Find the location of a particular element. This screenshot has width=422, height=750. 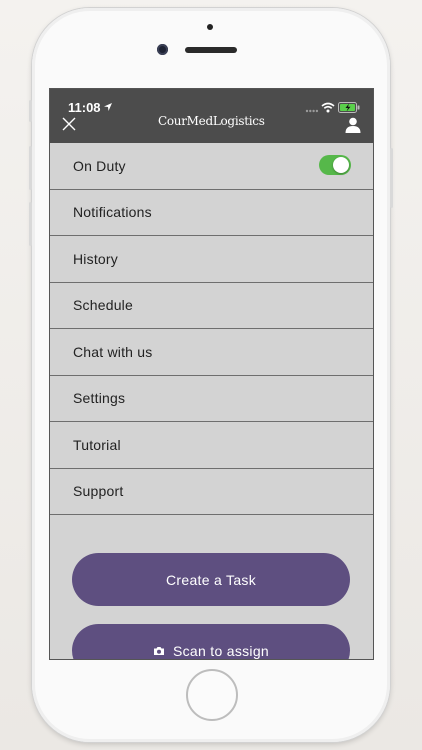

power-button is located at coordinates (391, 178).